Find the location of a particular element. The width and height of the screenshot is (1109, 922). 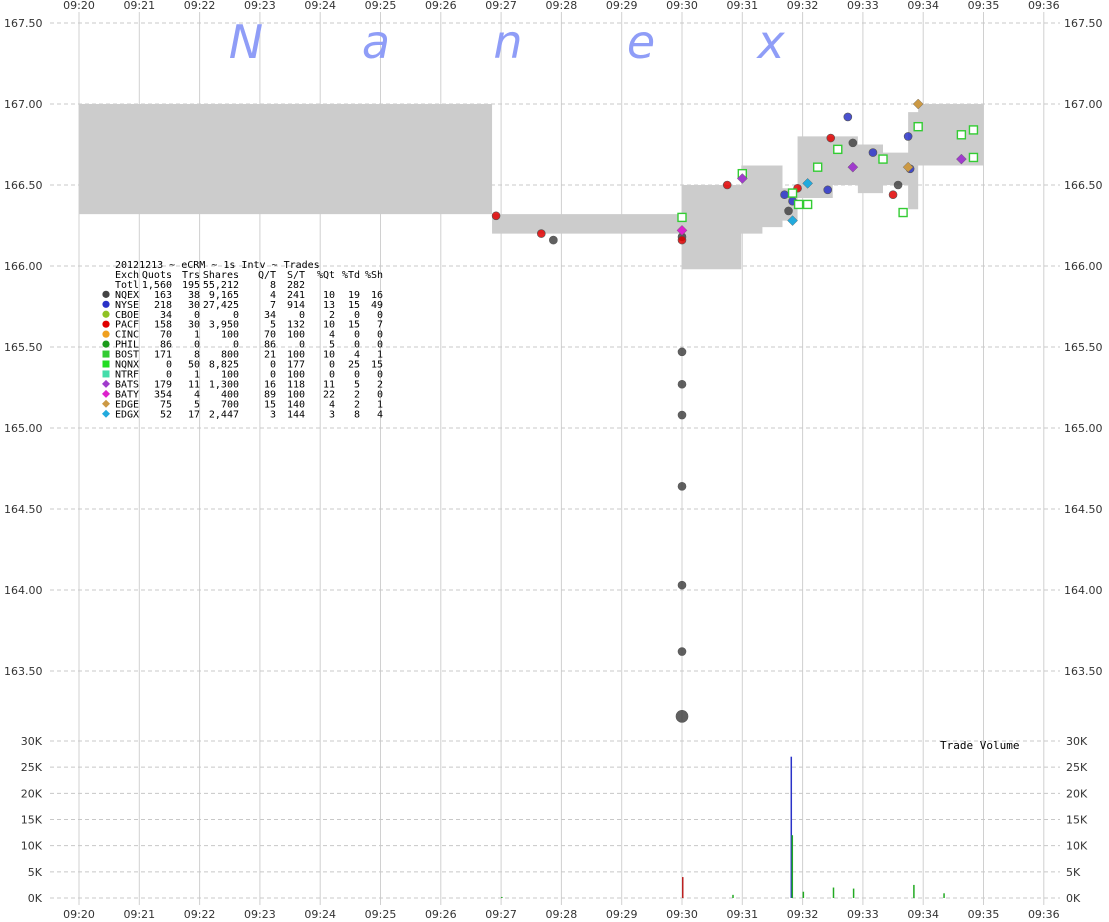

price-tick-label-right: 167.00 is located at coordinates (1083, 104).